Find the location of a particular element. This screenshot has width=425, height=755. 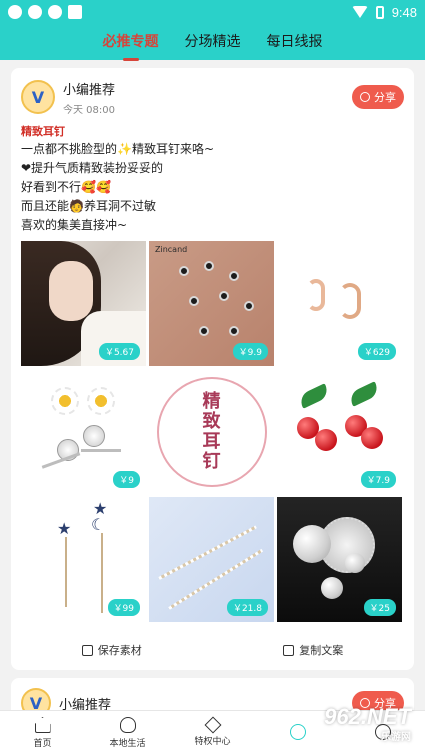

pearl-studs-photo: ￥25 is located at coordinates (339, 559).